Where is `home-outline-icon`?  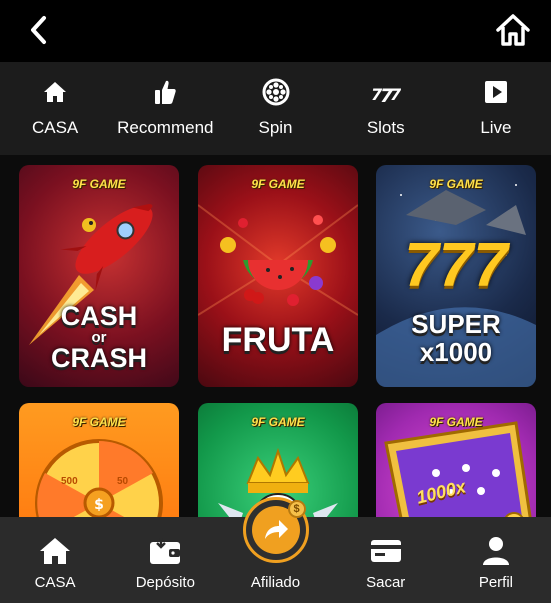 home-outline-icon is located at coordinates (513, 30).